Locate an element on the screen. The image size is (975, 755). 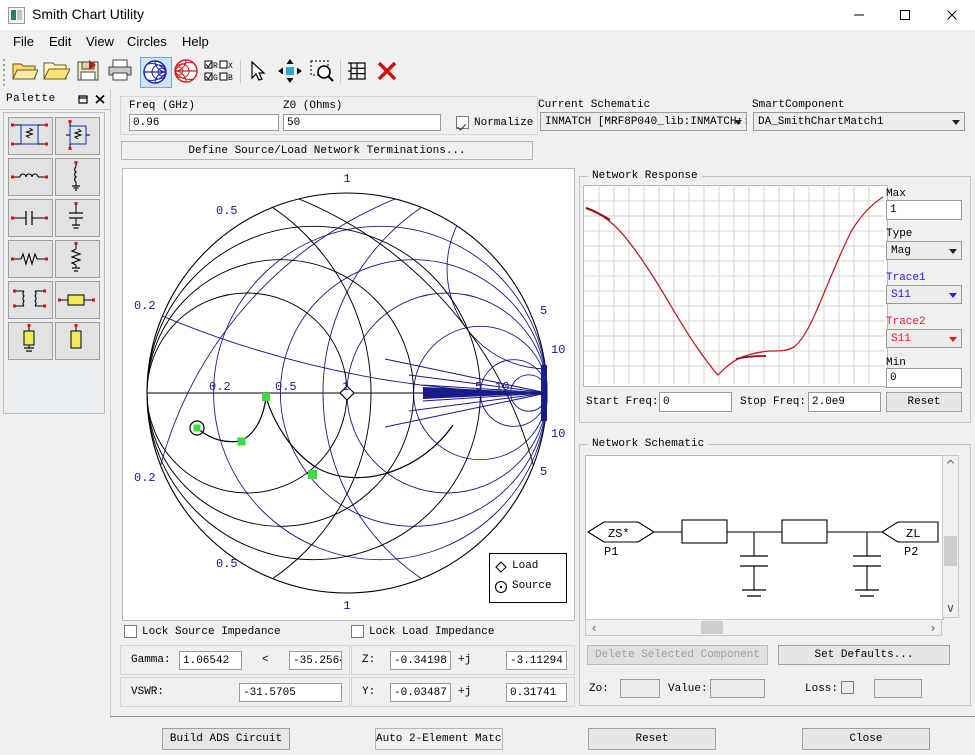
series-resistor-icon is located at coordinates (30, 259).